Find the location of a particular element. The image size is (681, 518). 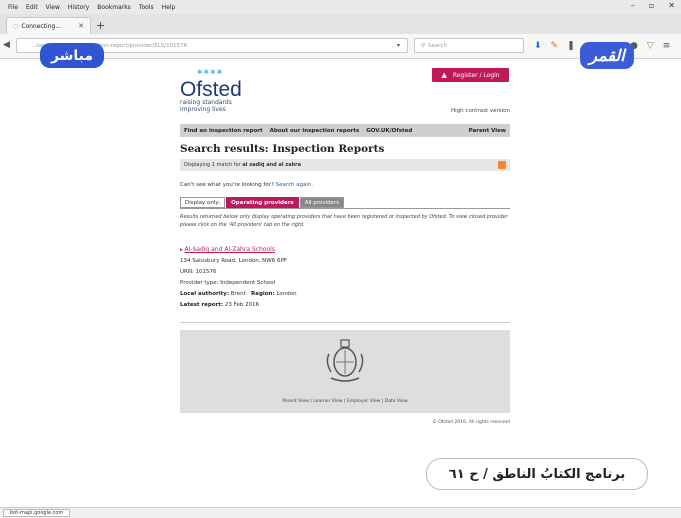

latest-label: Latest report: is located at coordinates (202, 305).